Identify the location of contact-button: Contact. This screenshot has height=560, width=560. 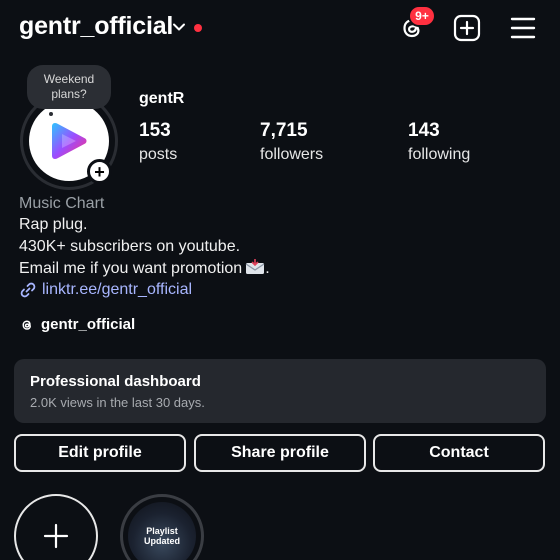
(459, 453).